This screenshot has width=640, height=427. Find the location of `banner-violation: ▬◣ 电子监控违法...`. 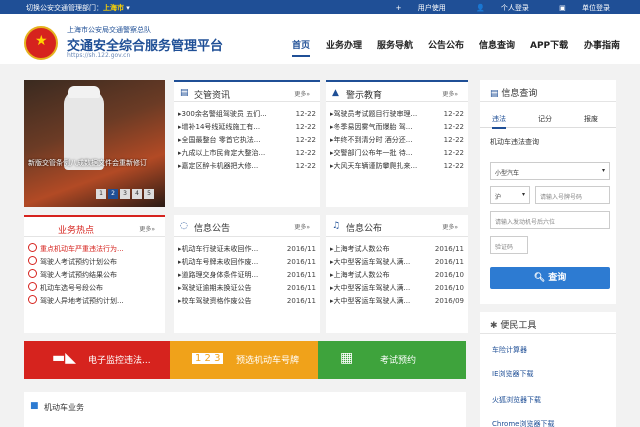

banner-violation: ▬◣ 电子监控违法... is located at coordinates (97, 360).